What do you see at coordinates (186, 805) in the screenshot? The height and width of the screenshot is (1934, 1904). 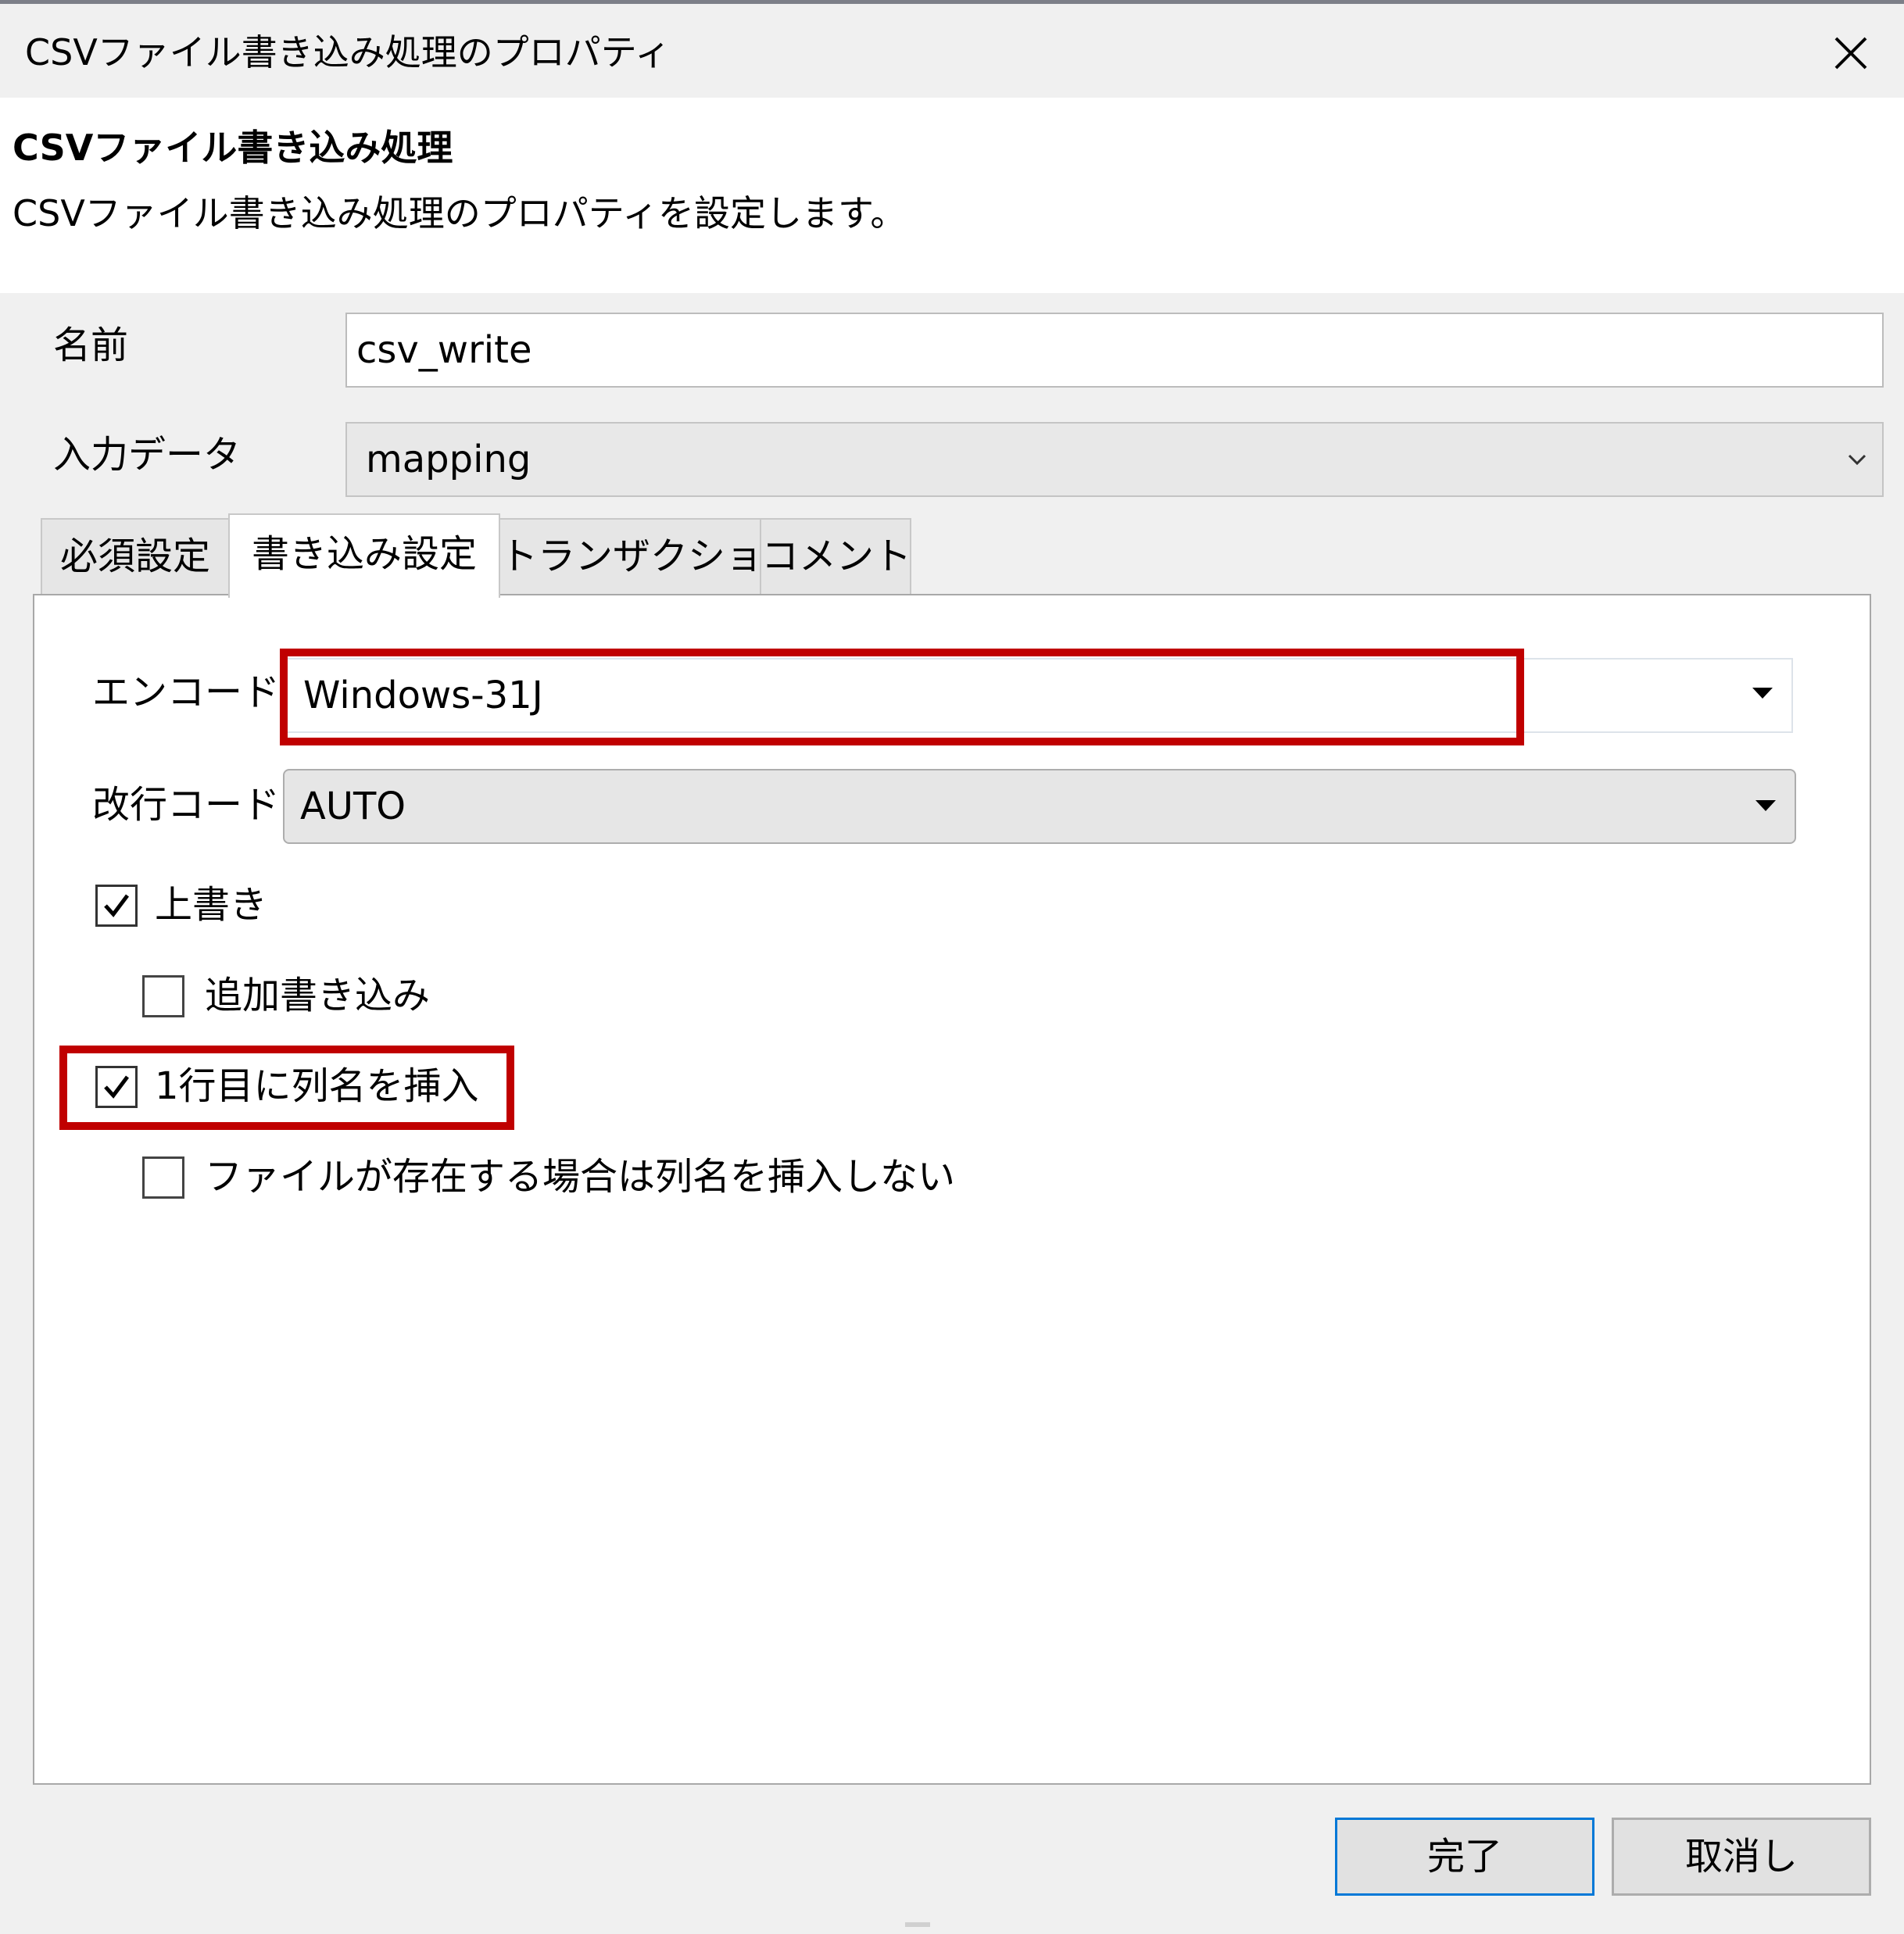 I see `newline-code-label: 改行コード` at bounding box center [186, 805].